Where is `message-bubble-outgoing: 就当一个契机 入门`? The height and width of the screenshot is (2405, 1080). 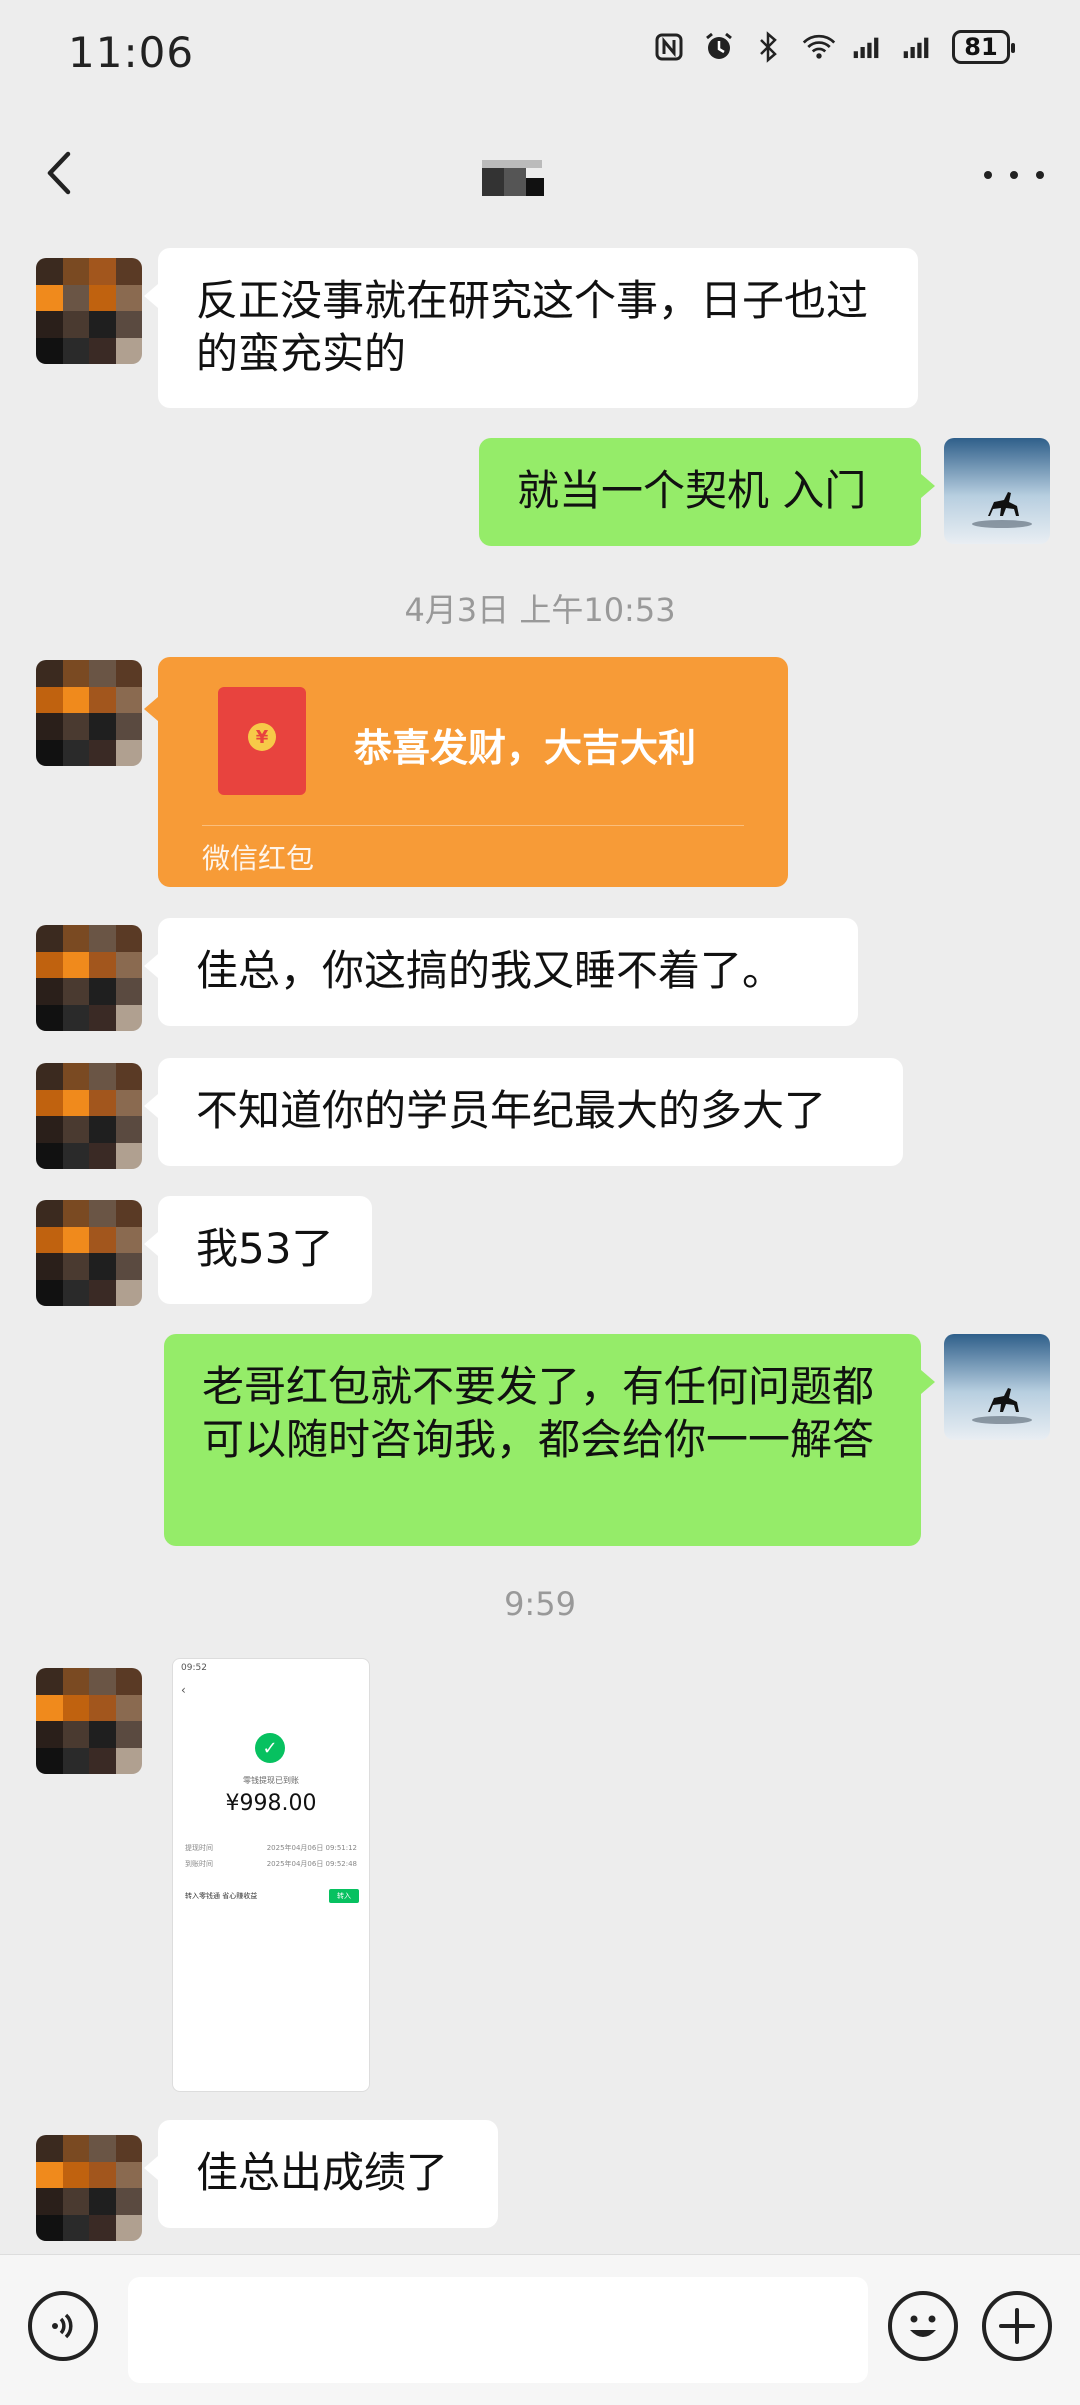 message-bubble-outgoing: 就当一个契机 入门 is located at coordinates (707, 492).